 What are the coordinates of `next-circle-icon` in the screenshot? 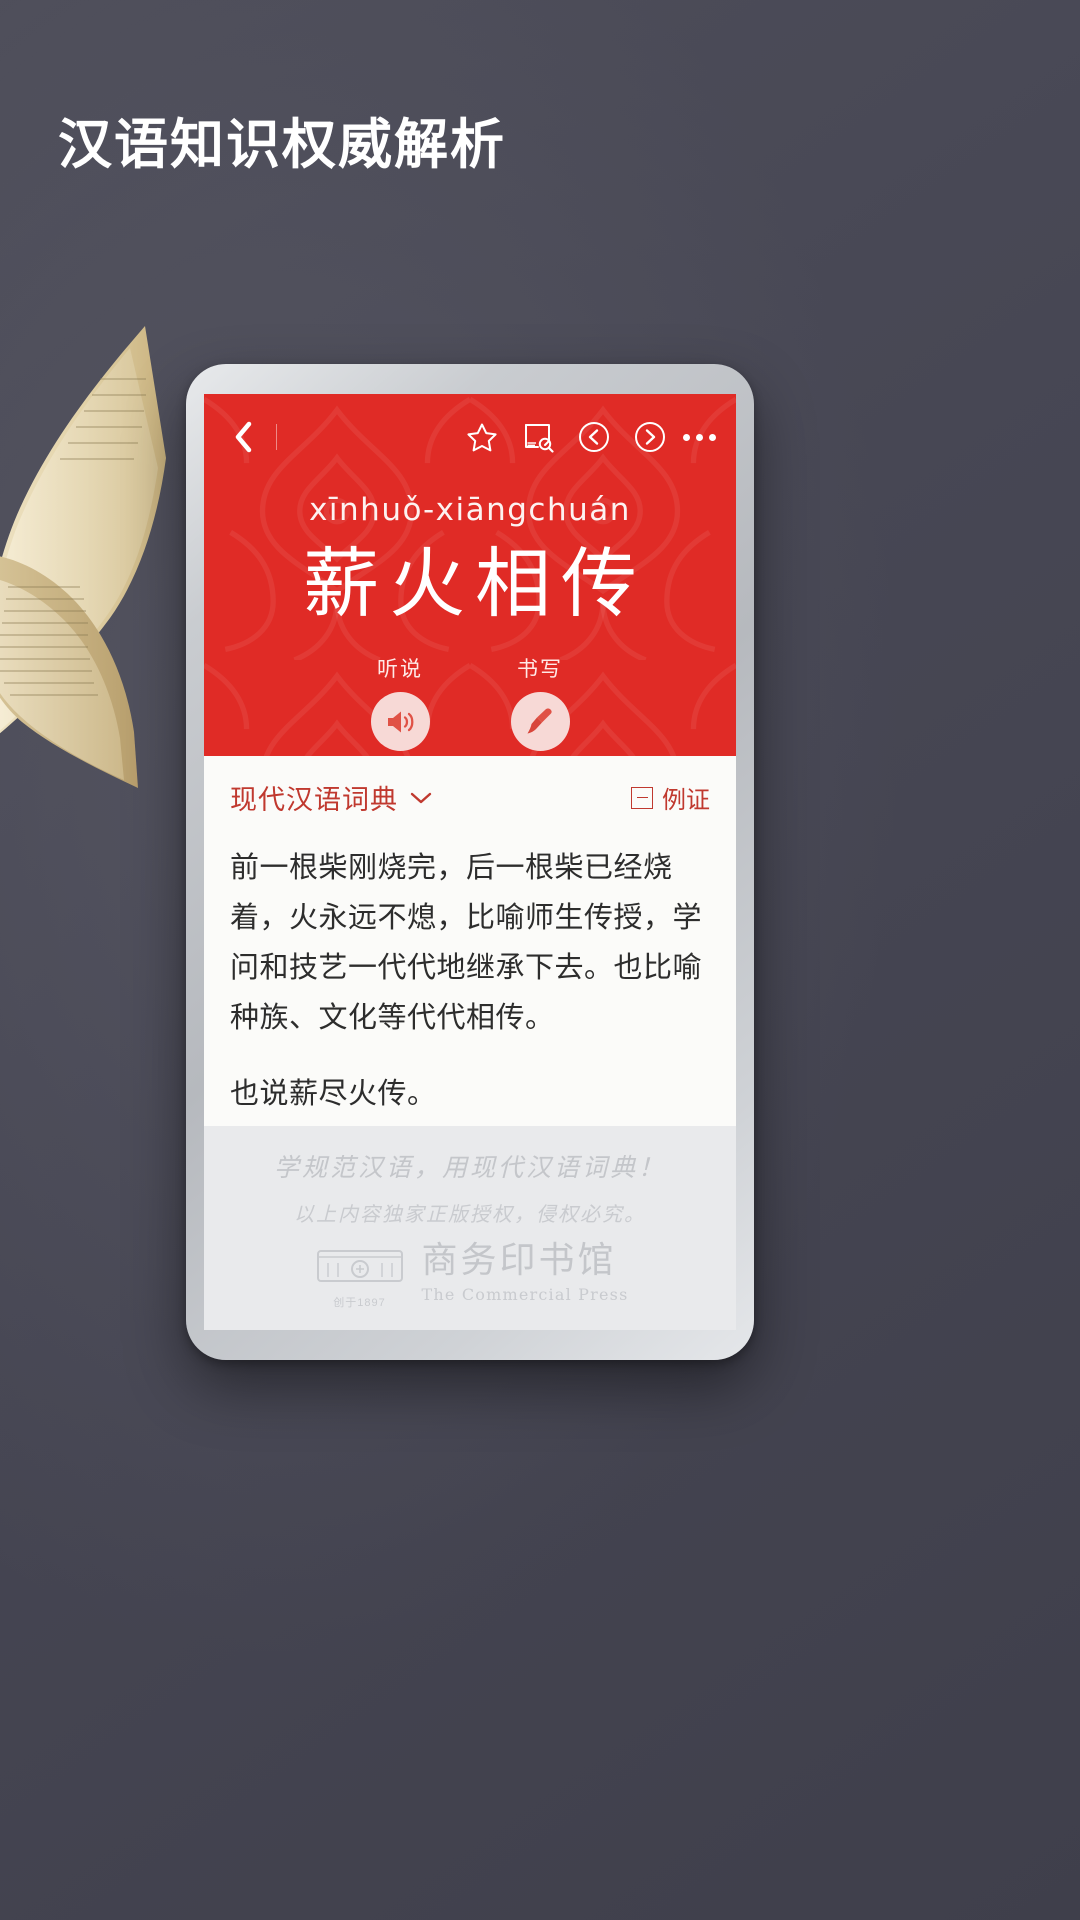 It's located at (650, 437).